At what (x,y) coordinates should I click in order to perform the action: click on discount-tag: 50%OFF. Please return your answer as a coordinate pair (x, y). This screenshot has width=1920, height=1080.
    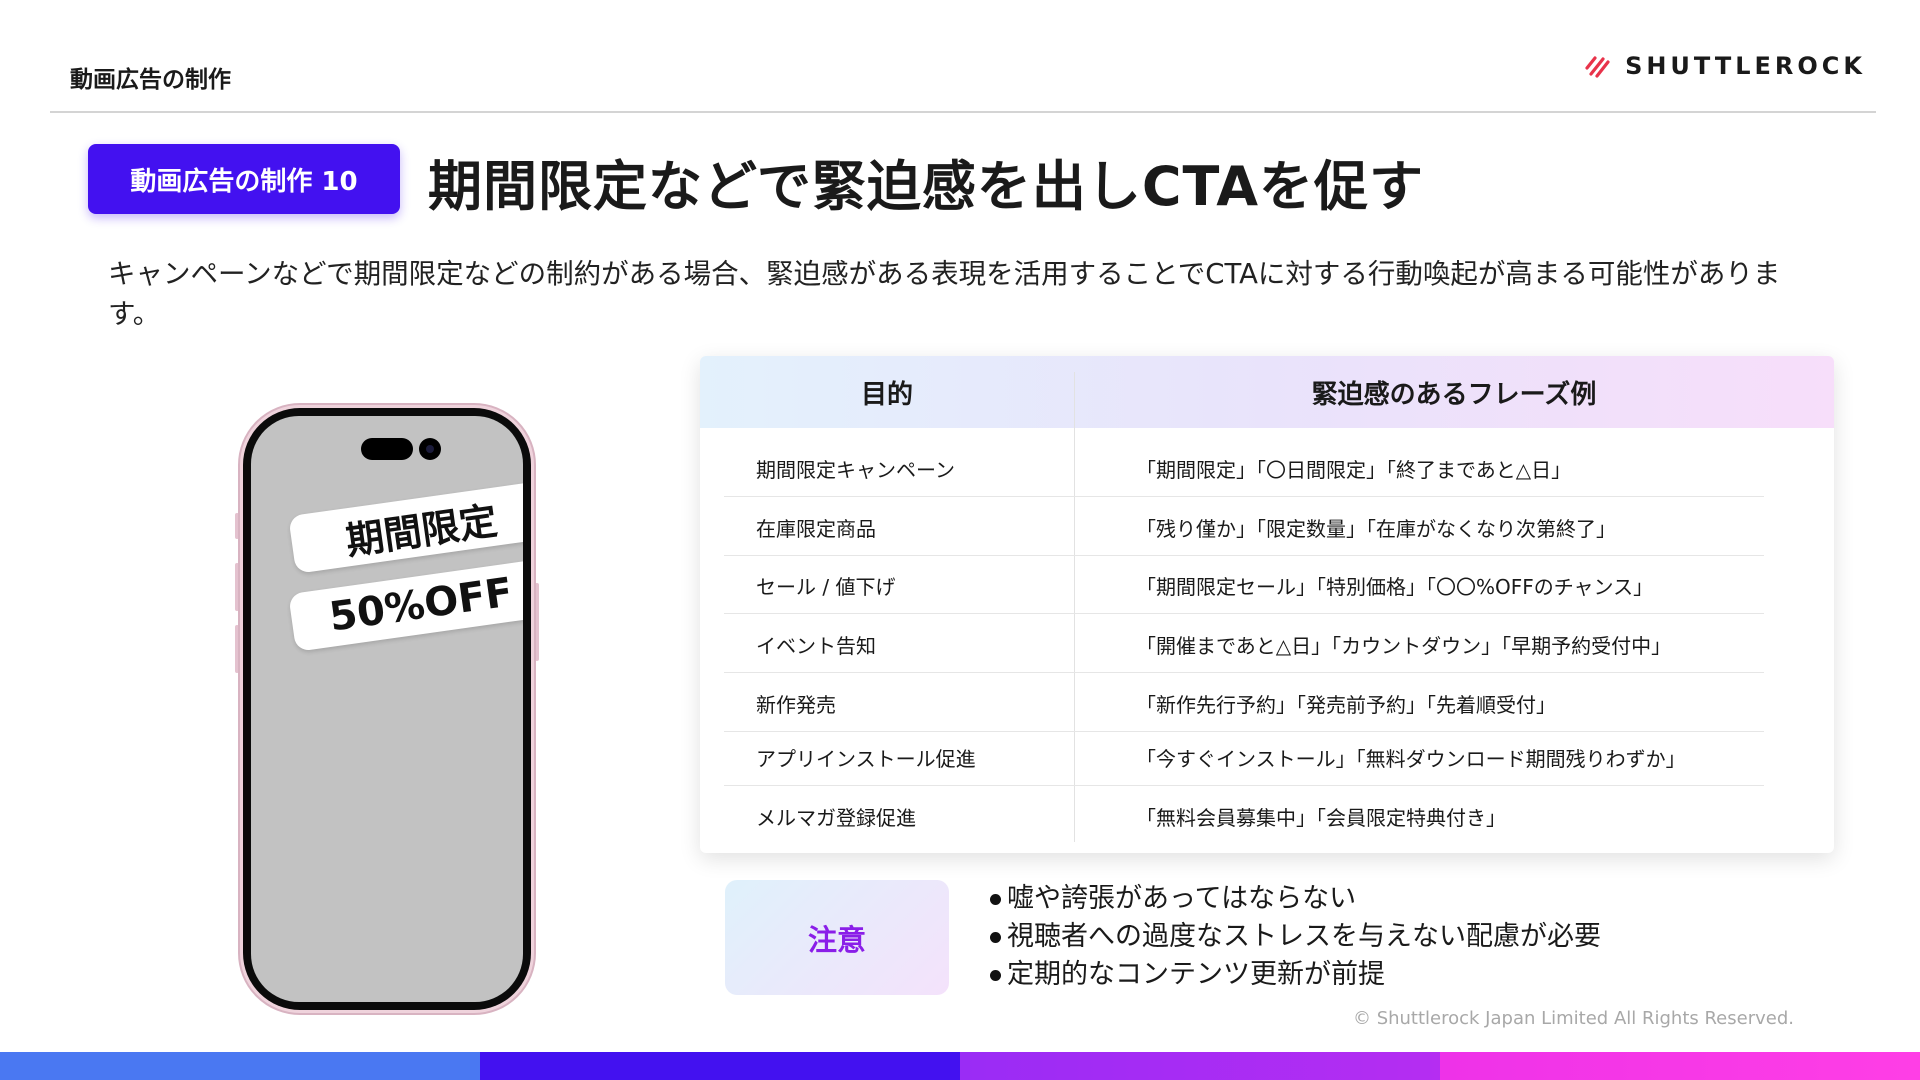
    Looking at the image, I should click on (405, 605).